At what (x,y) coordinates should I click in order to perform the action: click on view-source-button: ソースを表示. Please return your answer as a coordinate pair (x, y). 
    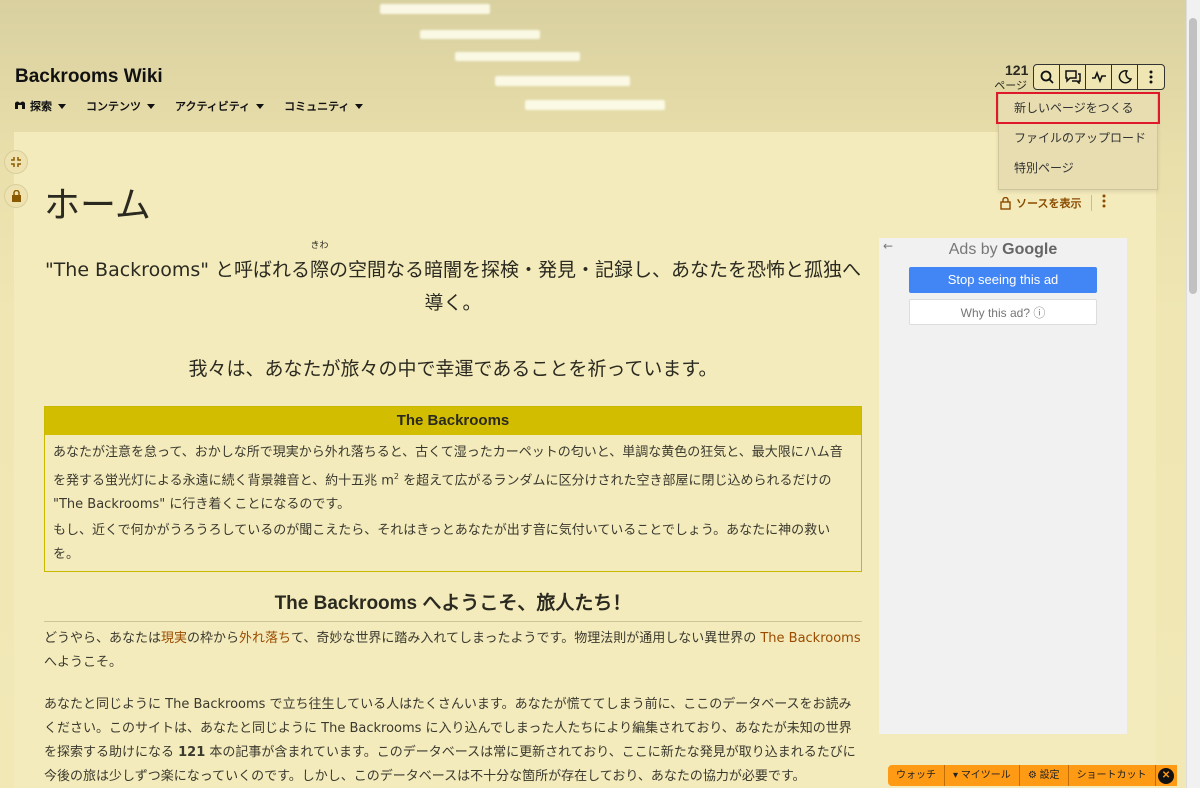
    Looking at the image, I should click on (1040, 203).